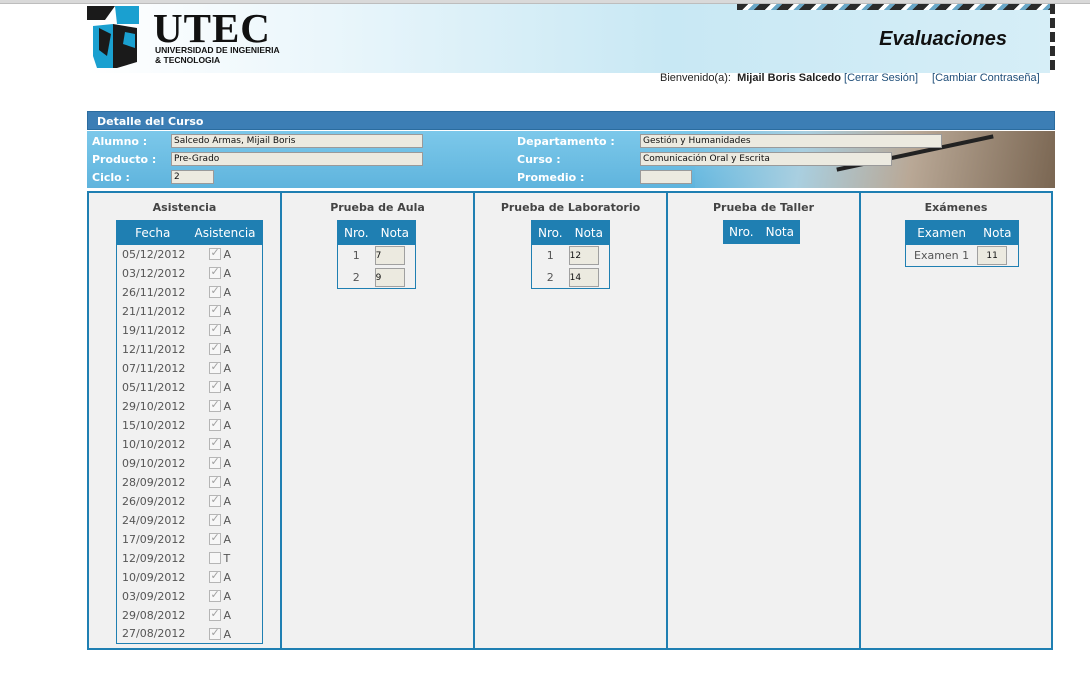 The width and height of the screenshot is (1090, 681). What do you see at coordinates (956, 420) in the screenshot?
I see `examenes-panel: Exámenes Examen Nota Examen 1 11` at bounding box center [956, 420].